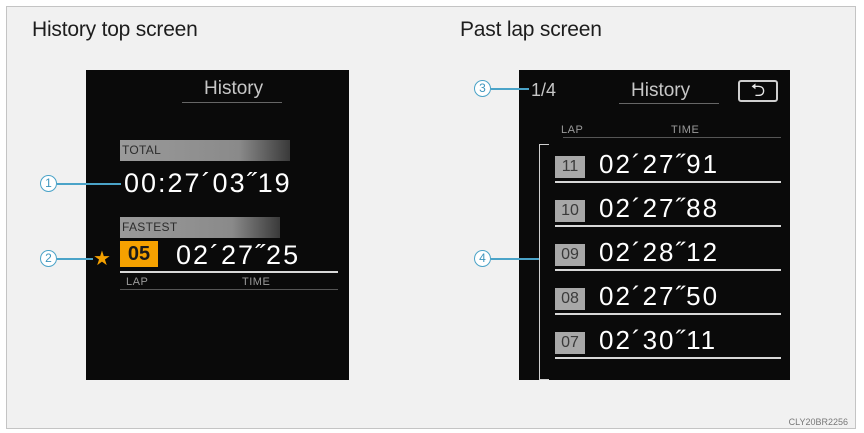 The image size is (864, 433). Describe the element at coordinates (238, 255) in the screenshot. I see `fastest-time: 02´27˝25` at that location.